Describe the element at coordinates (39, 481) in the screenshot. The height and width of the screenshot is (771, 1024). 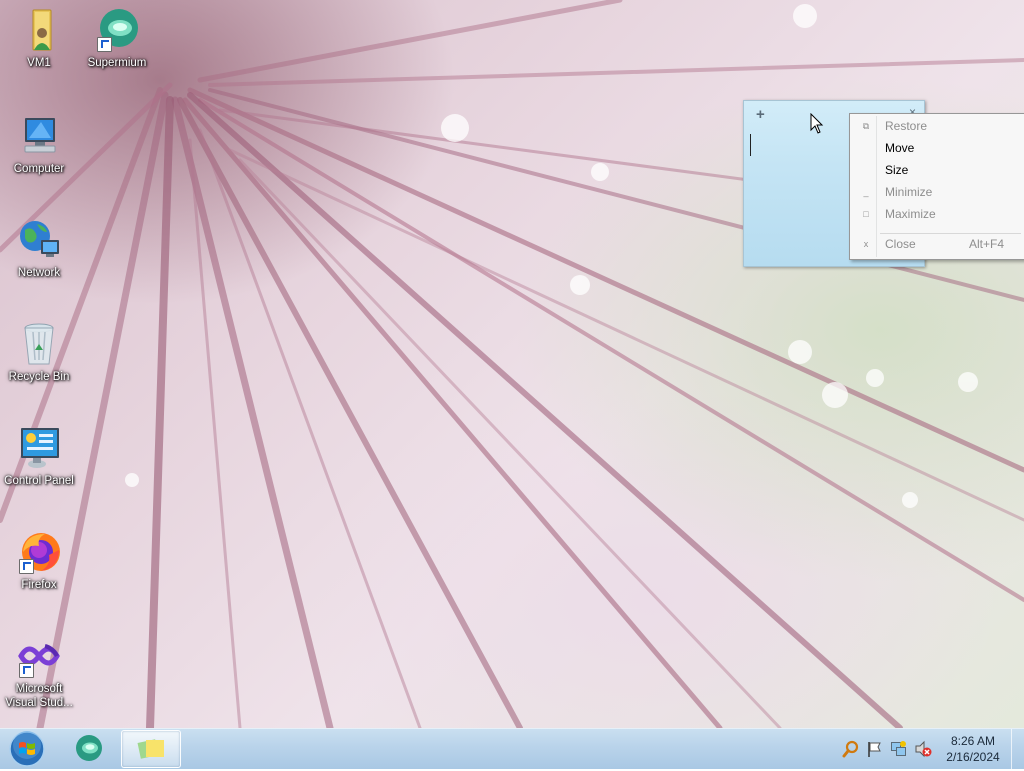
I see `desktop-icon-label: Control Panel` at that location.